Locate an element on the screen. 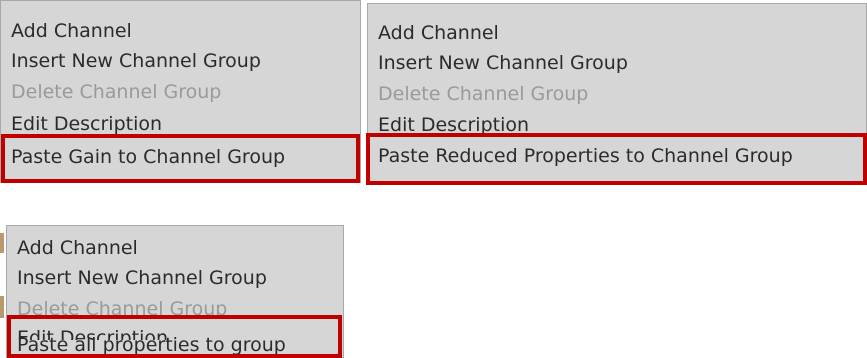  menu-item-edit-description: Edit Description is located at coordinates (86, 124).